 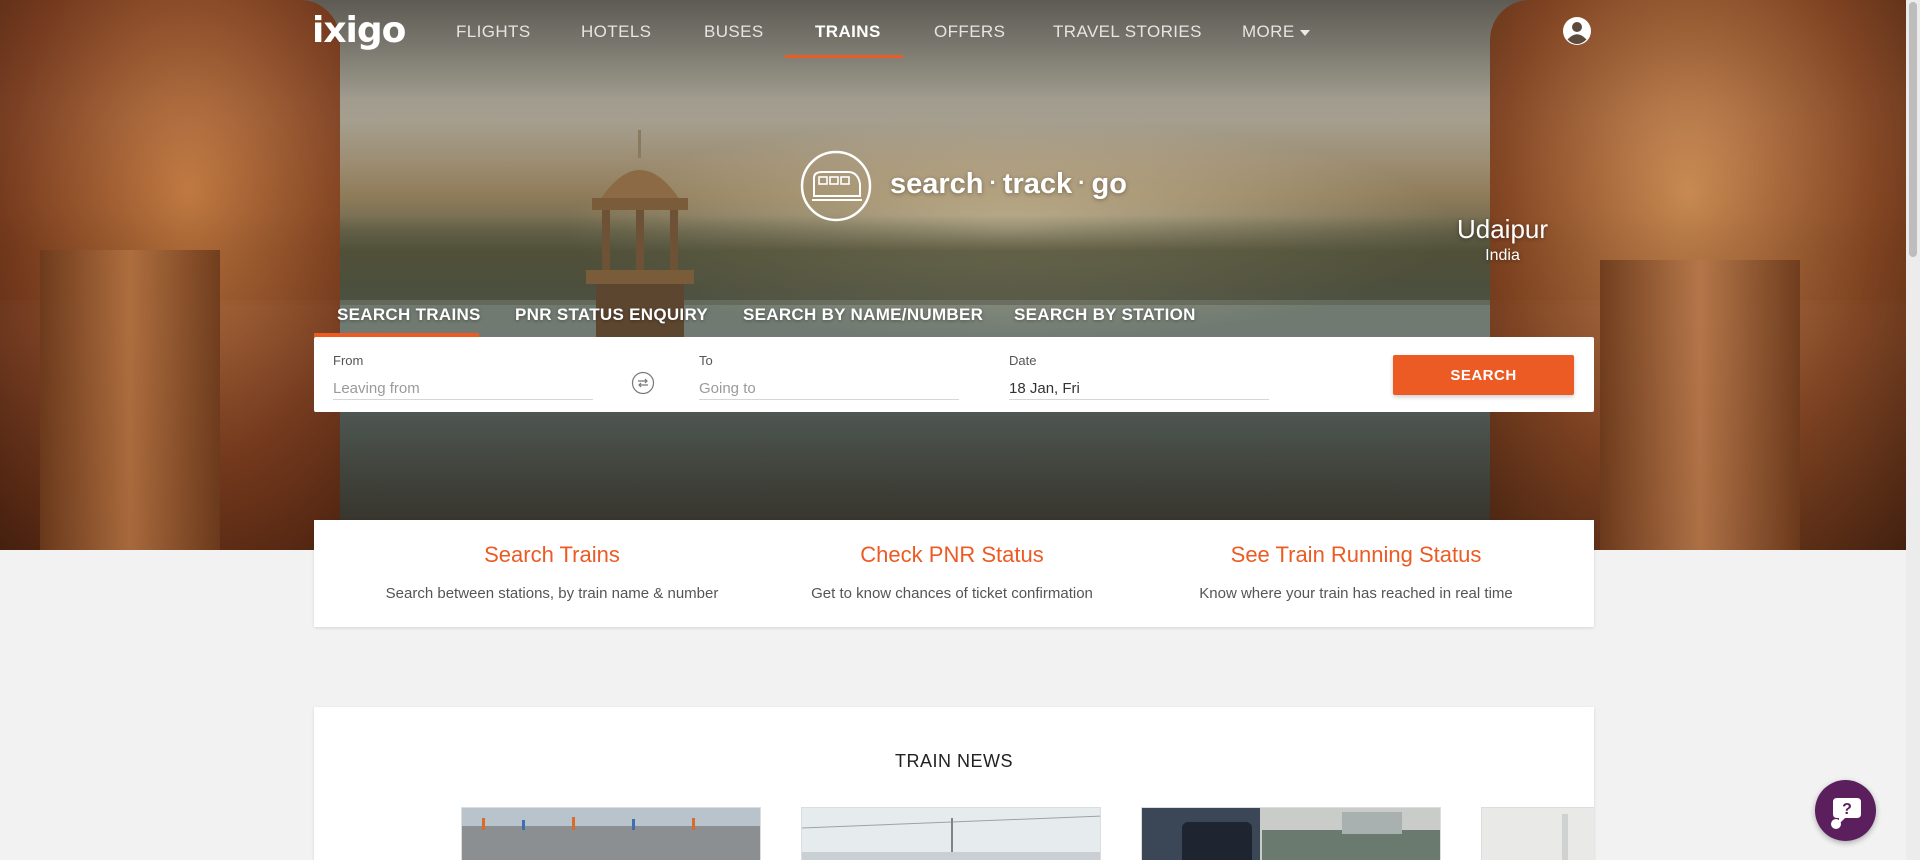 I want to click on tab-search-by-station: SEARCH BY STATION, so click(x=1105, y=315).